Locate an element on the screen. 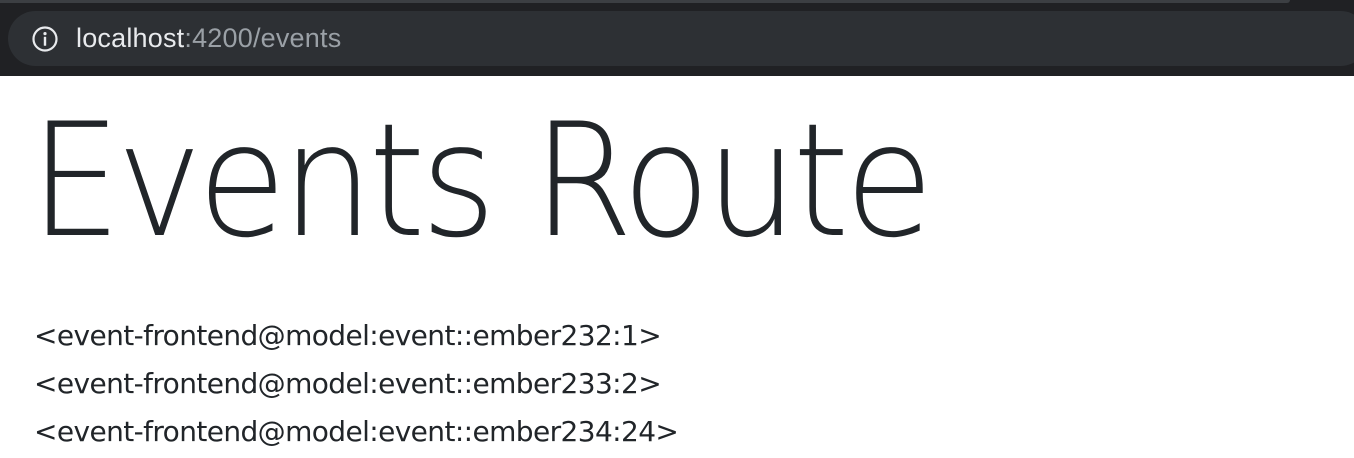 Image resolution: width=1354 pixels, height=458 pixels. info-icon is located at coordinates (45, 39).